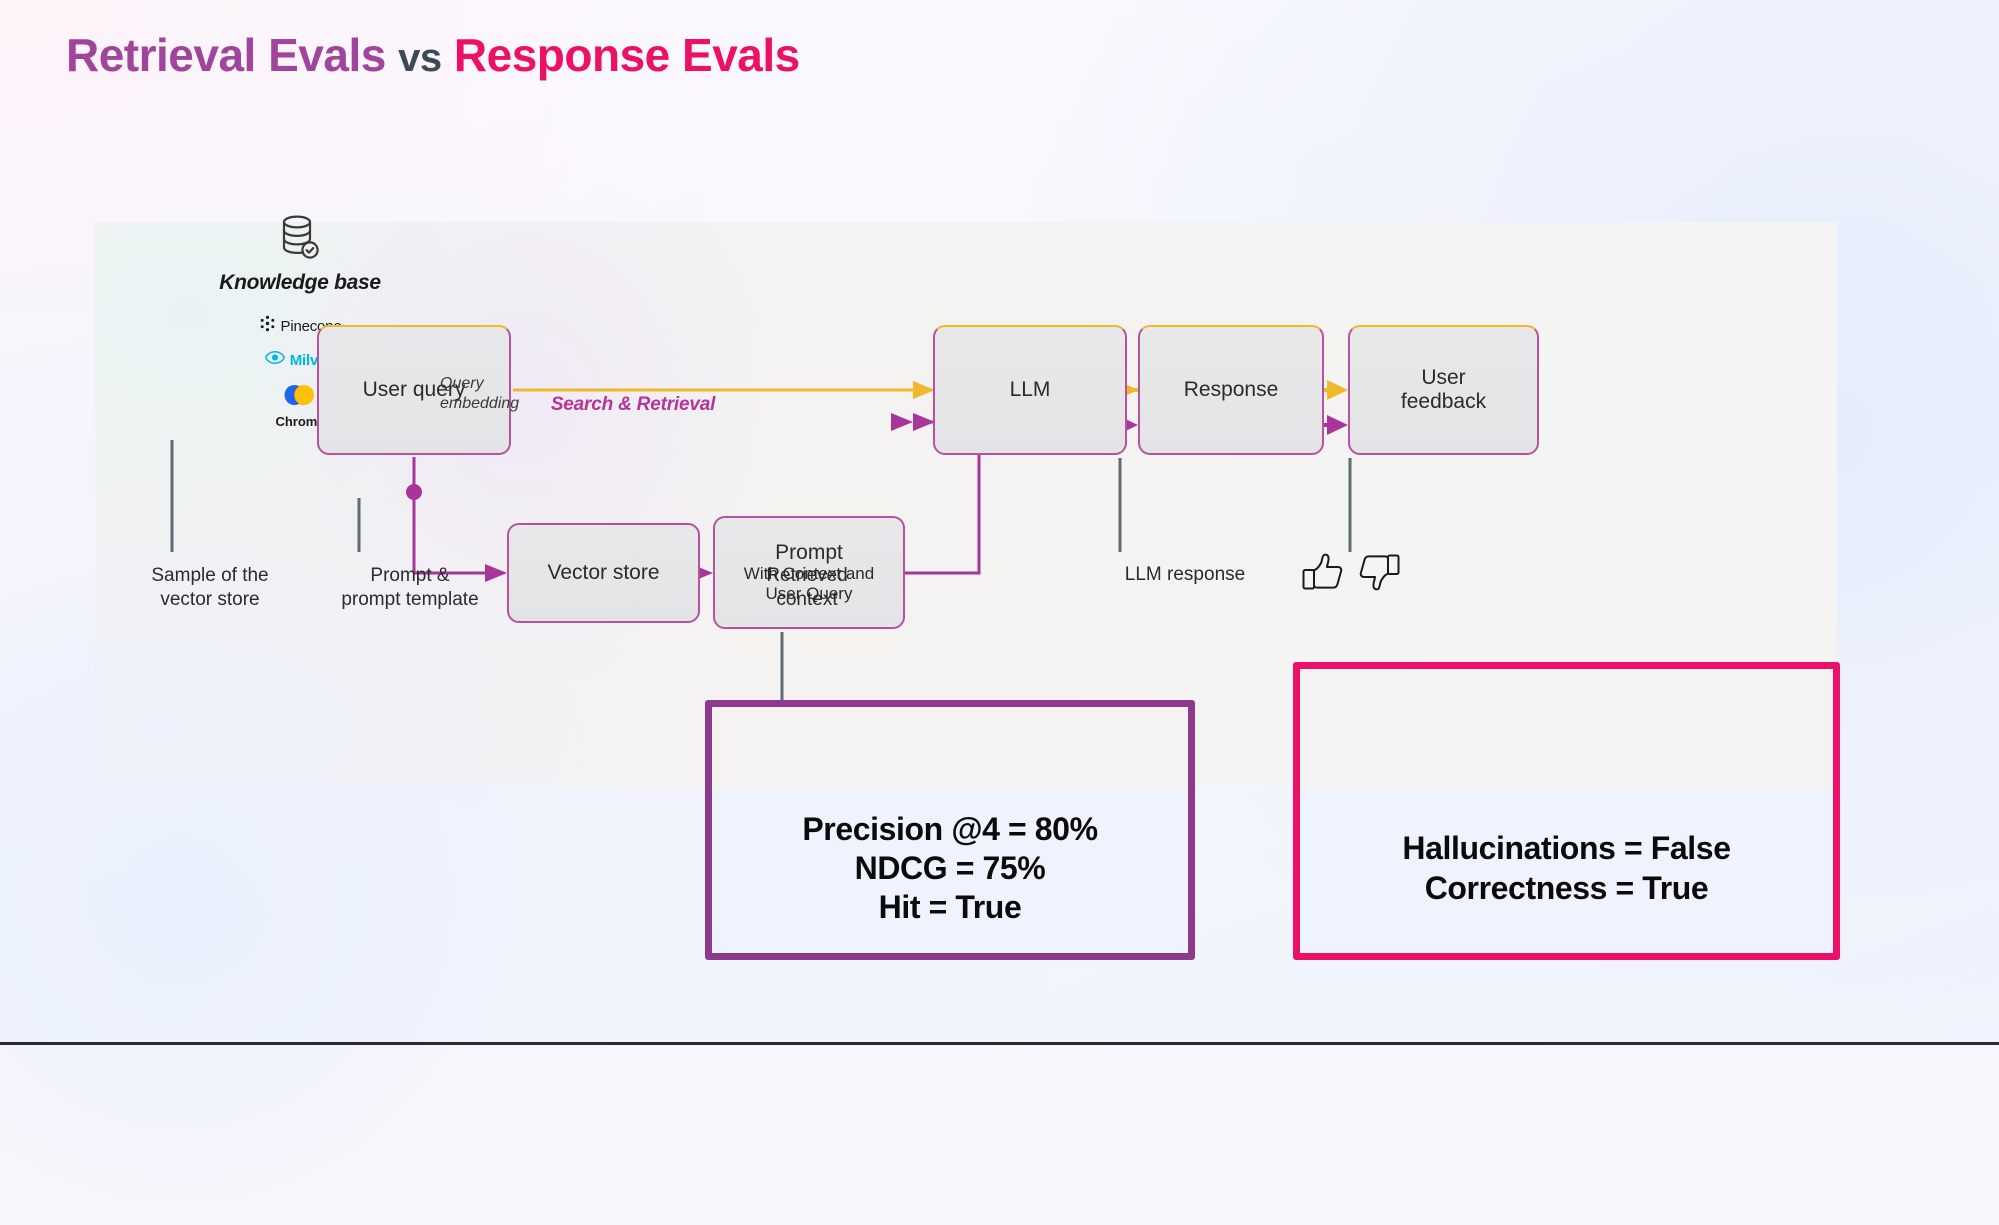 Image resolution: width=1999 pixels, height=1225 pixels. I want to click on metric-ndcg: NDCG = 75%, so click(950, 867).